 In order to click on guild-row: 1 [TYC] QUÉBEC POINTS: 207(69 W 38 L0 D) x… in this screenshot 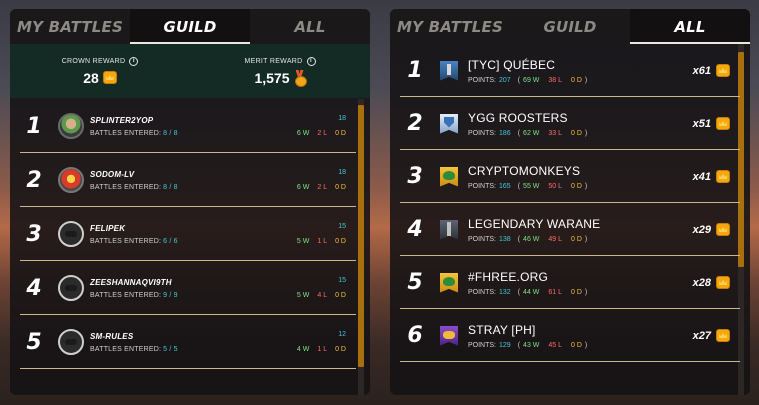, I will do `click(567, 70)`.